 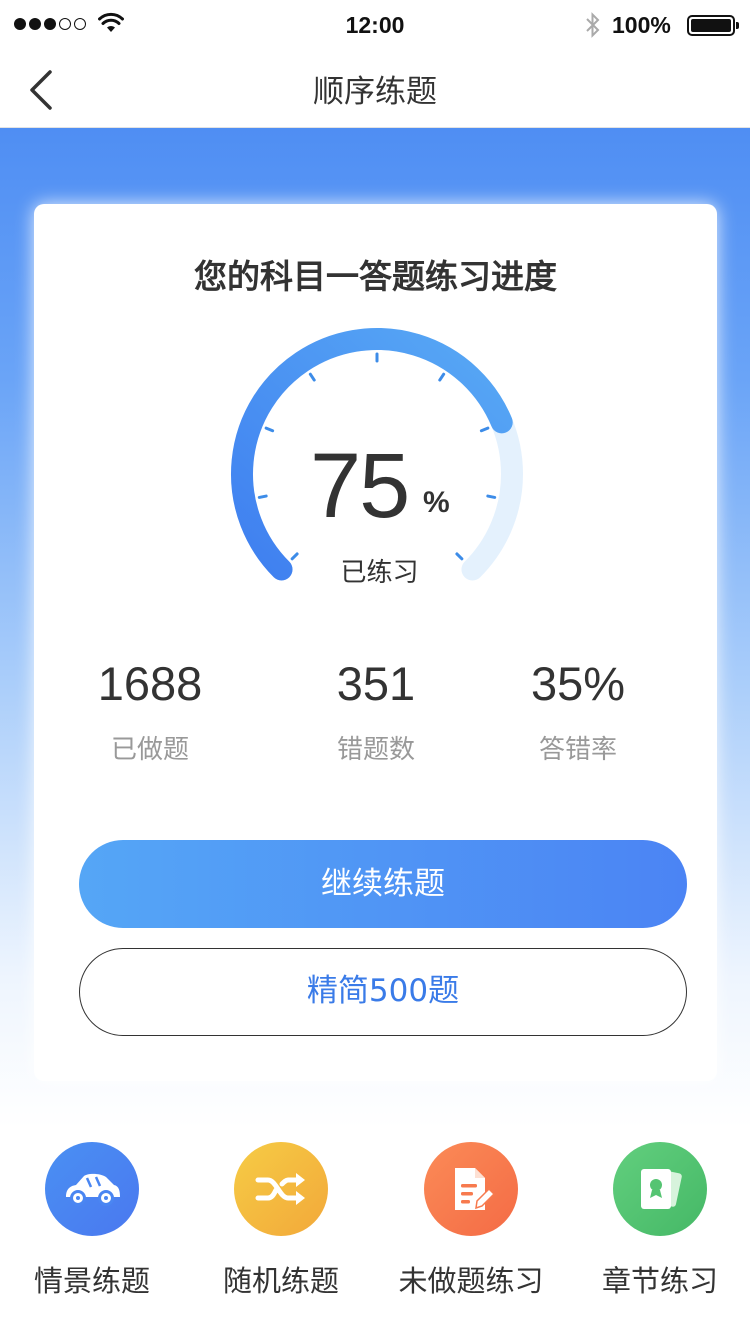 I want to click on progress-label: 已练习, so click(x=379, y=573).